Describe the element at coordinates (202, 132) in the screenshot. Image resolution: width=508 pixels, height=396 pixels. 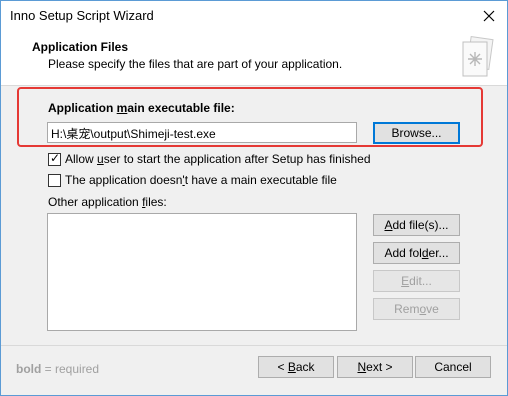
I see `main-exe-input: H:\桌宠\output\Shimeji-test.exe` at that location.